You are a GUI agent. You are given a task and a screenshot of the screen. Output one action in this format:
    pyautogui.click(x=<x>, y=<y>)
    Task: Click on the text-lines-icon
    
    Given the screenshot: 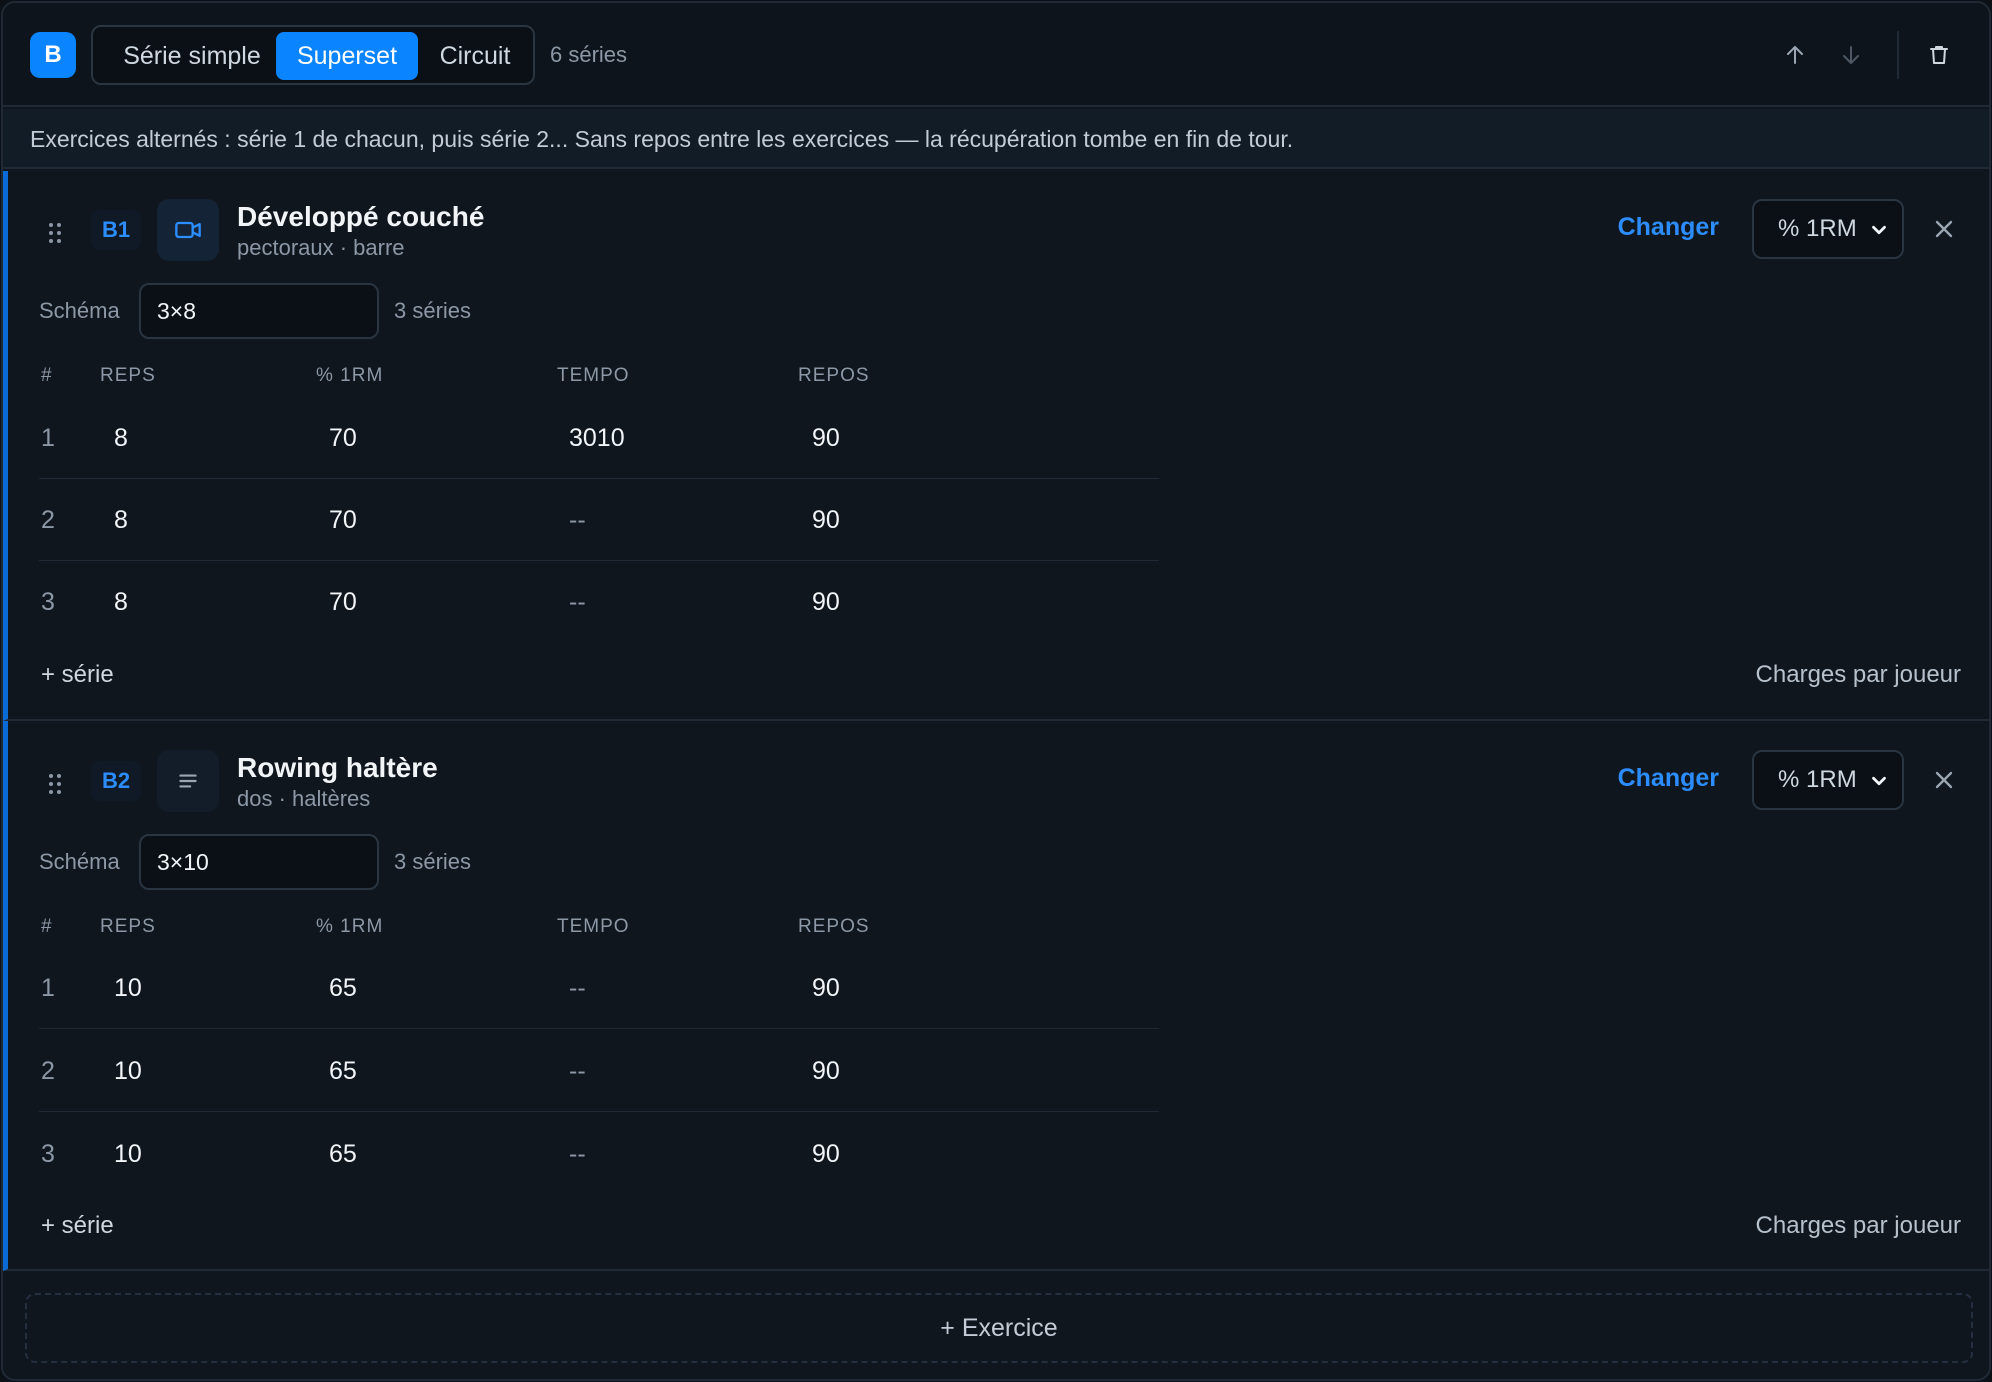 What is the action you would take?
    pyautogui.click(x=188, y=781)
    